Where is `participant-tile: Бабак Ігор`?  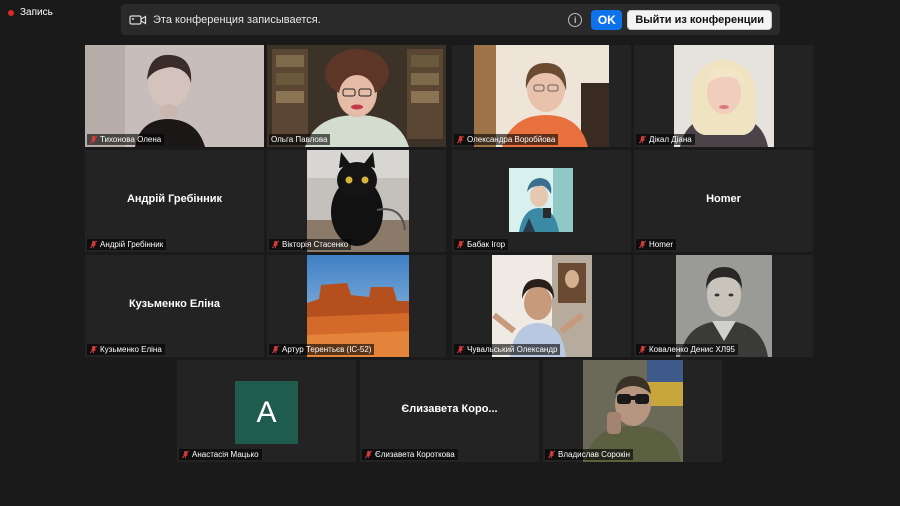 participant-tile: Бабак Ігор is located at coordinates (541, 201).